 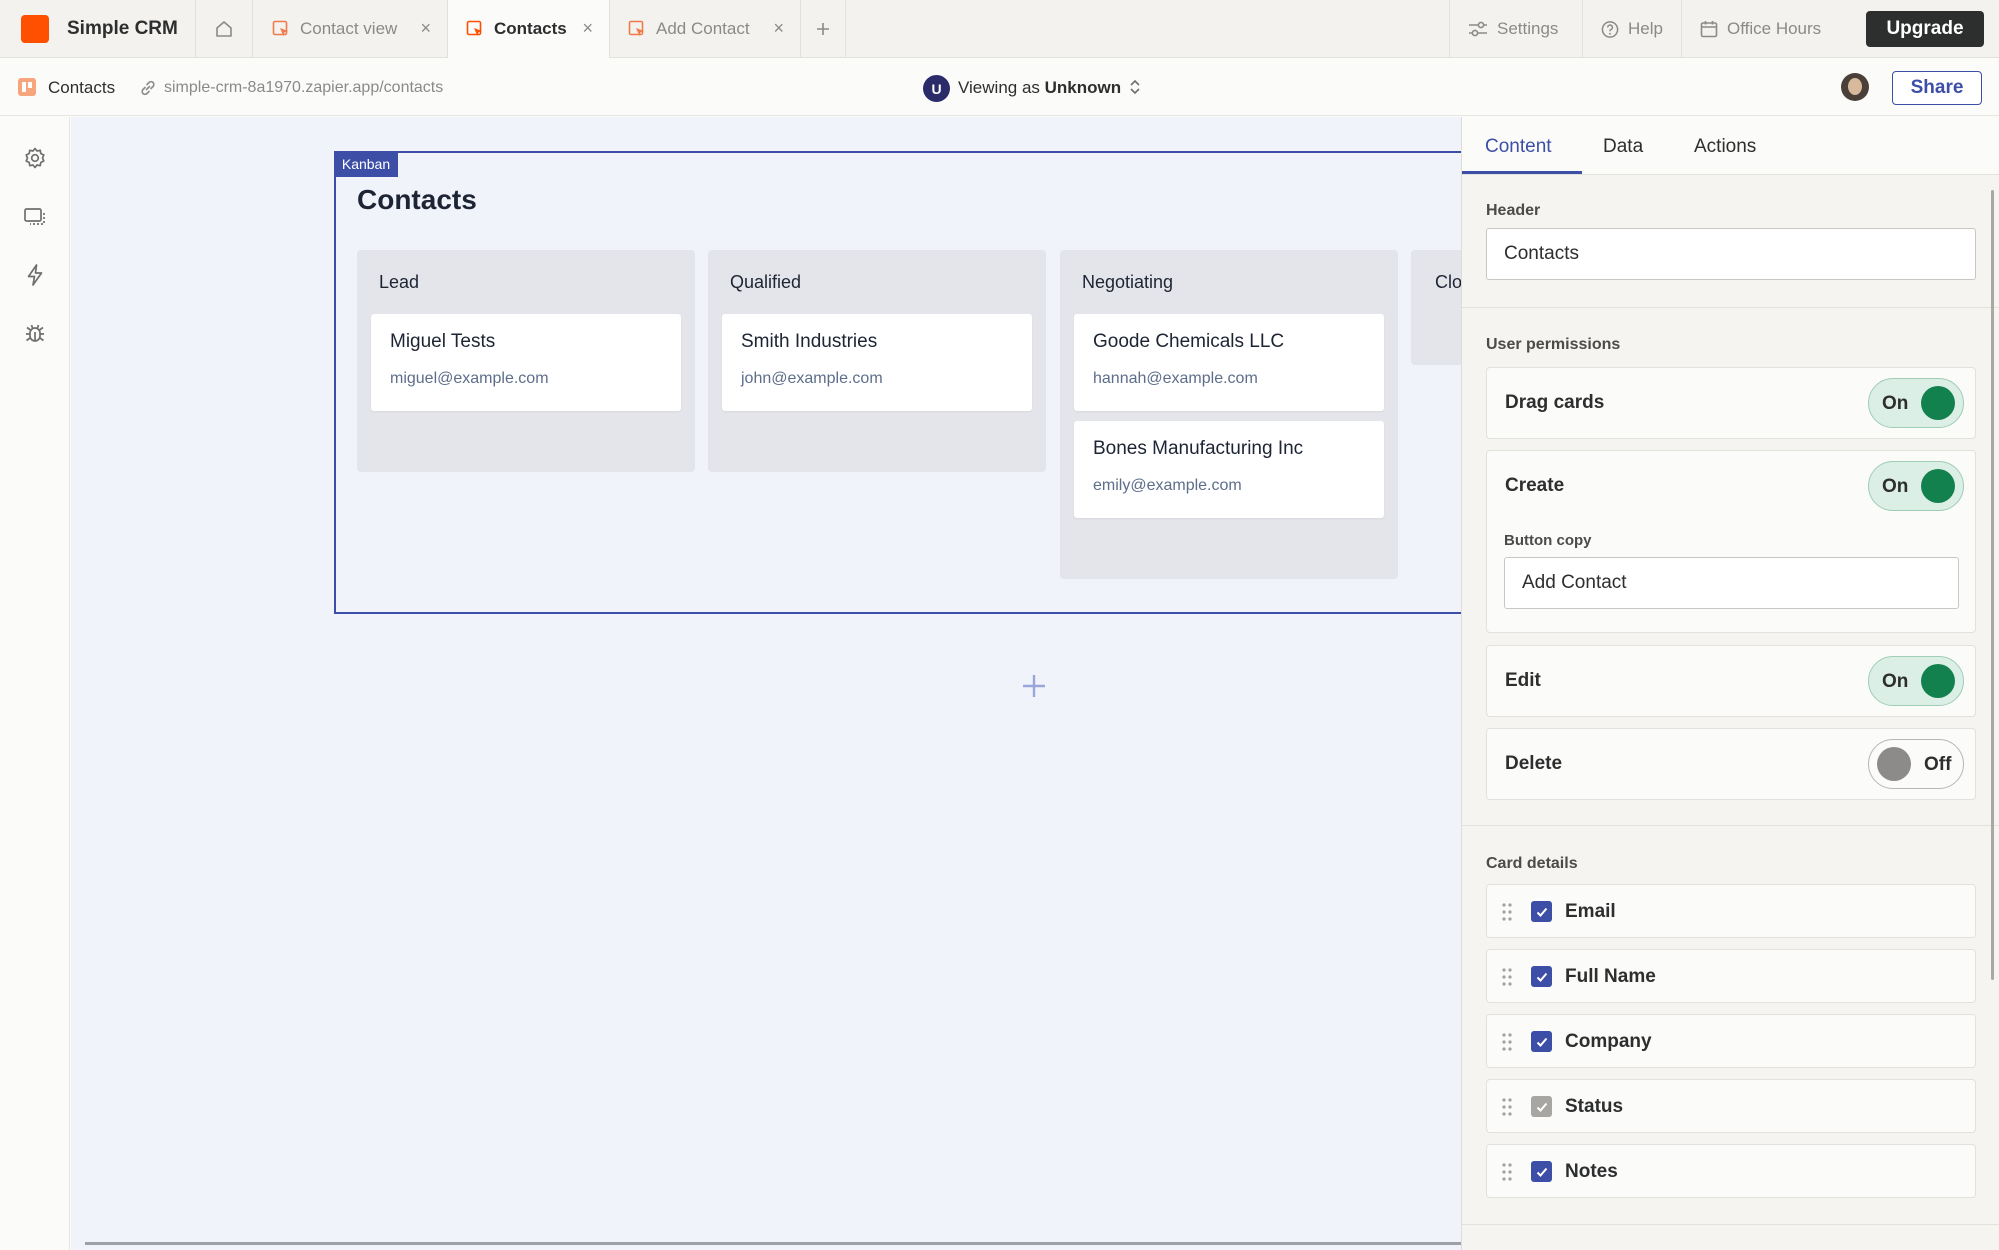 What do you see at coordinates (823, 29) in the screenshot?
I see `new-tab-button` at bounding box center [823, 29].